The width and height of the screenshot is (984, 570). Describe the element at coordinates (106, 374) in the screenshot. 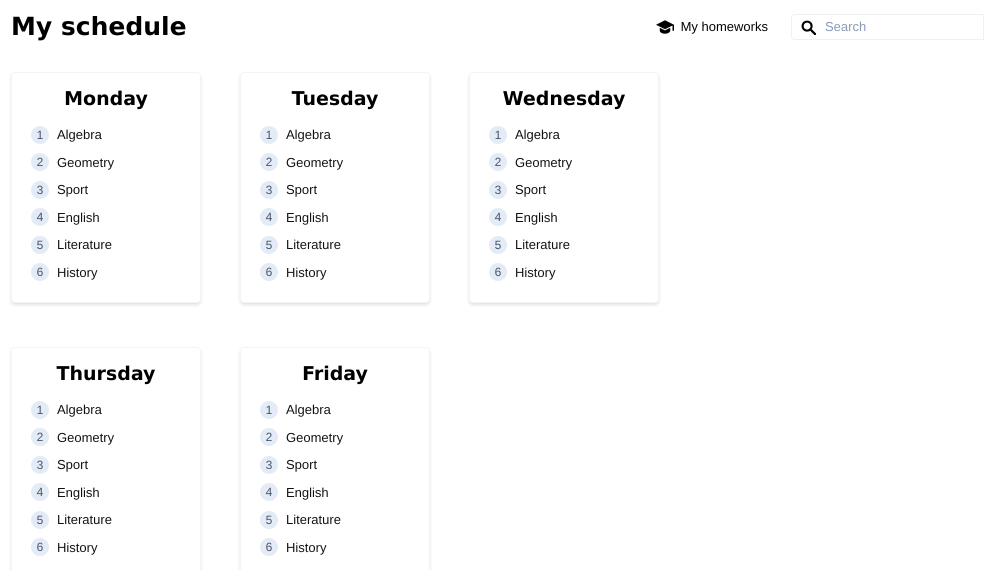

I see `day-title: Thursday` at that location.